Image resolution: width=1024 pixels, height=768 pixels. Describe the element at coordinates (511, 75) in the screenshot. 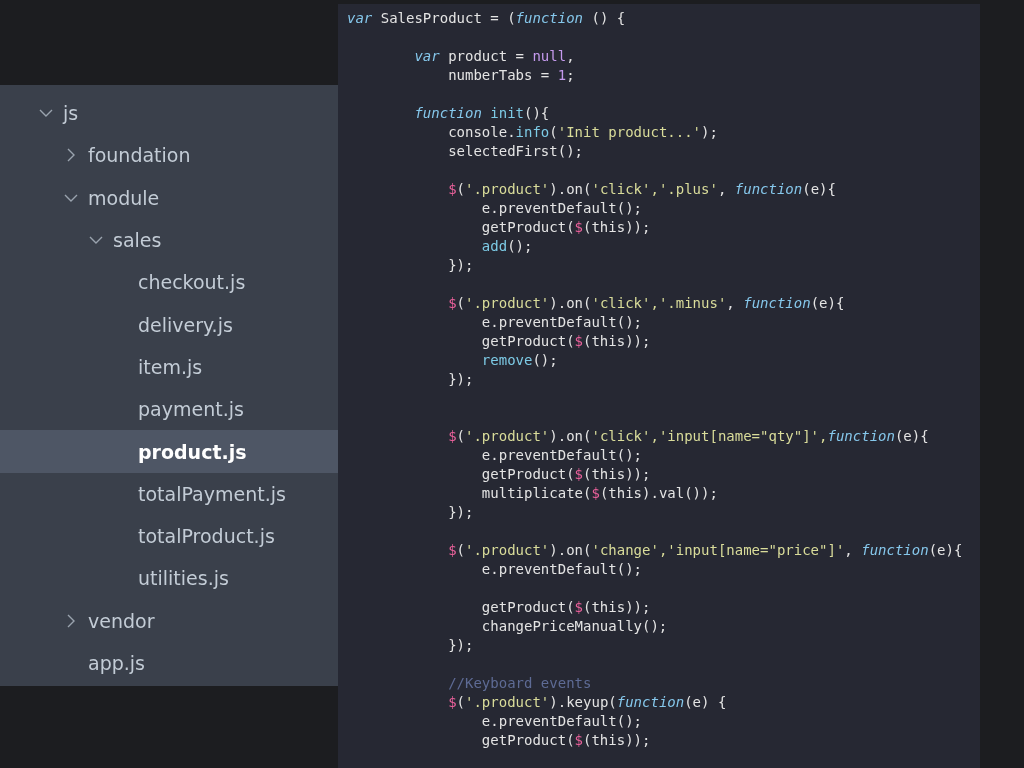

I see `code-line: numberTabs = 1;` at that location.